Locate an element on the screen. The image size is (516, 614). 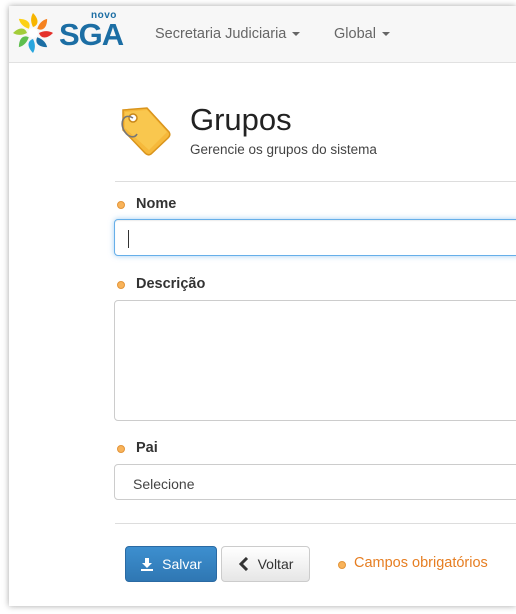
descricao-label: Descrição is located at coordinates (171, 284).